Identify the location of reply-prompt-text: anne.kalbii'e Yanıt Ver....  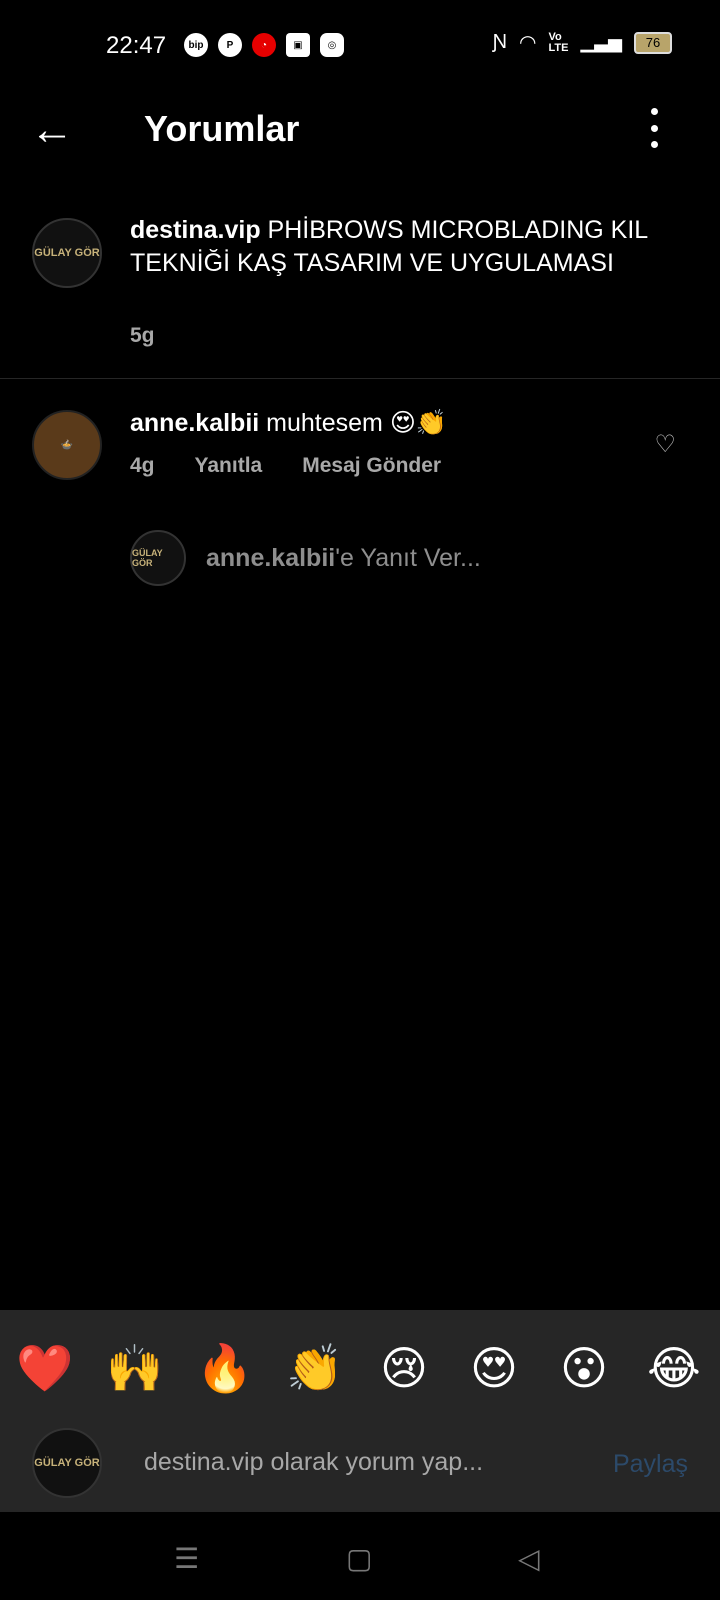
(343, 558).